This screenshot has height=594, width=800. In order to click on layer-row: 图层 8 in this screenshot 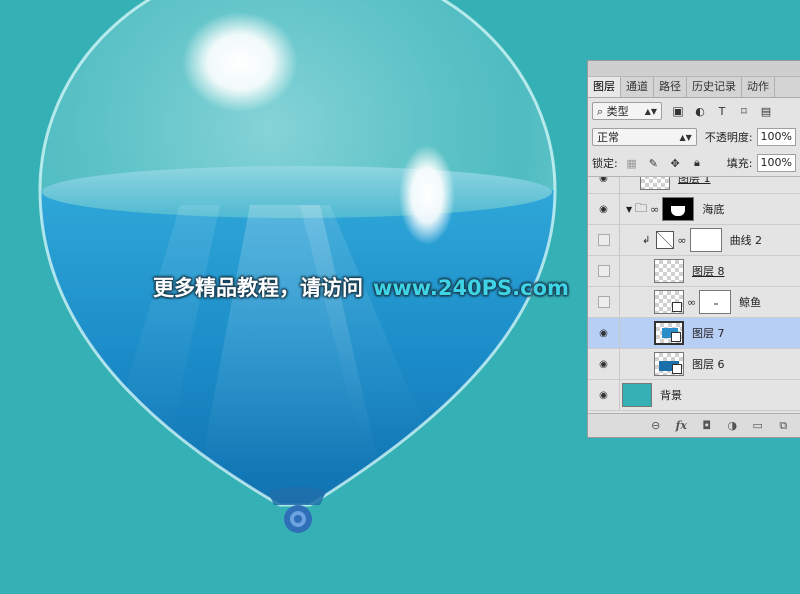, I will do `click(694, 271)`.